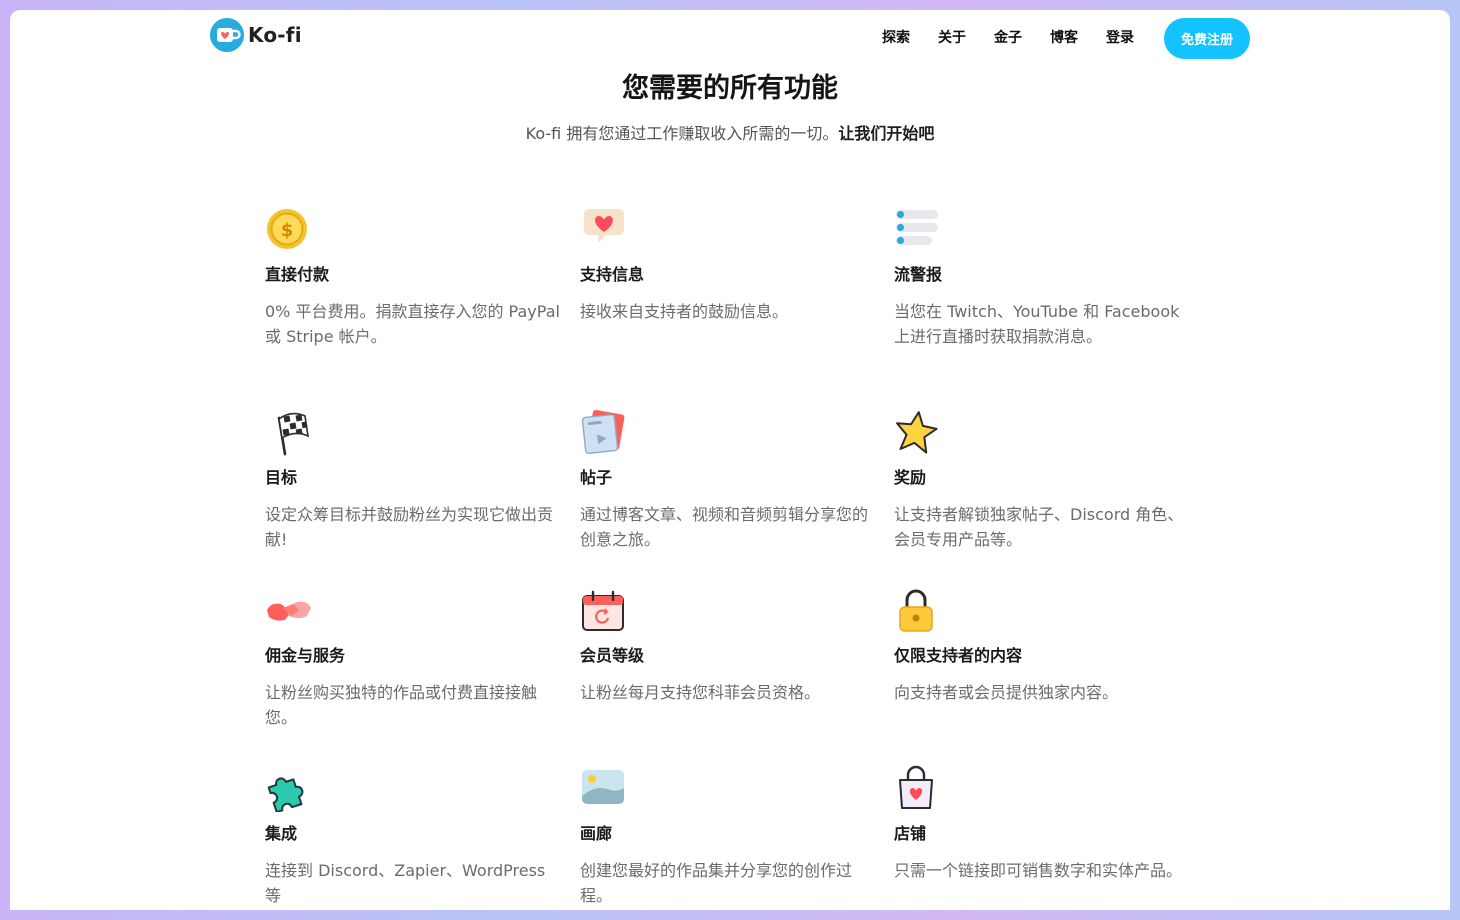 This screenshot has width=1460, height=920. I want to click on hero-subtitle-text: Ko-fi 拥有您通过工作赚取收入所需的一切。, so click(682, 133).